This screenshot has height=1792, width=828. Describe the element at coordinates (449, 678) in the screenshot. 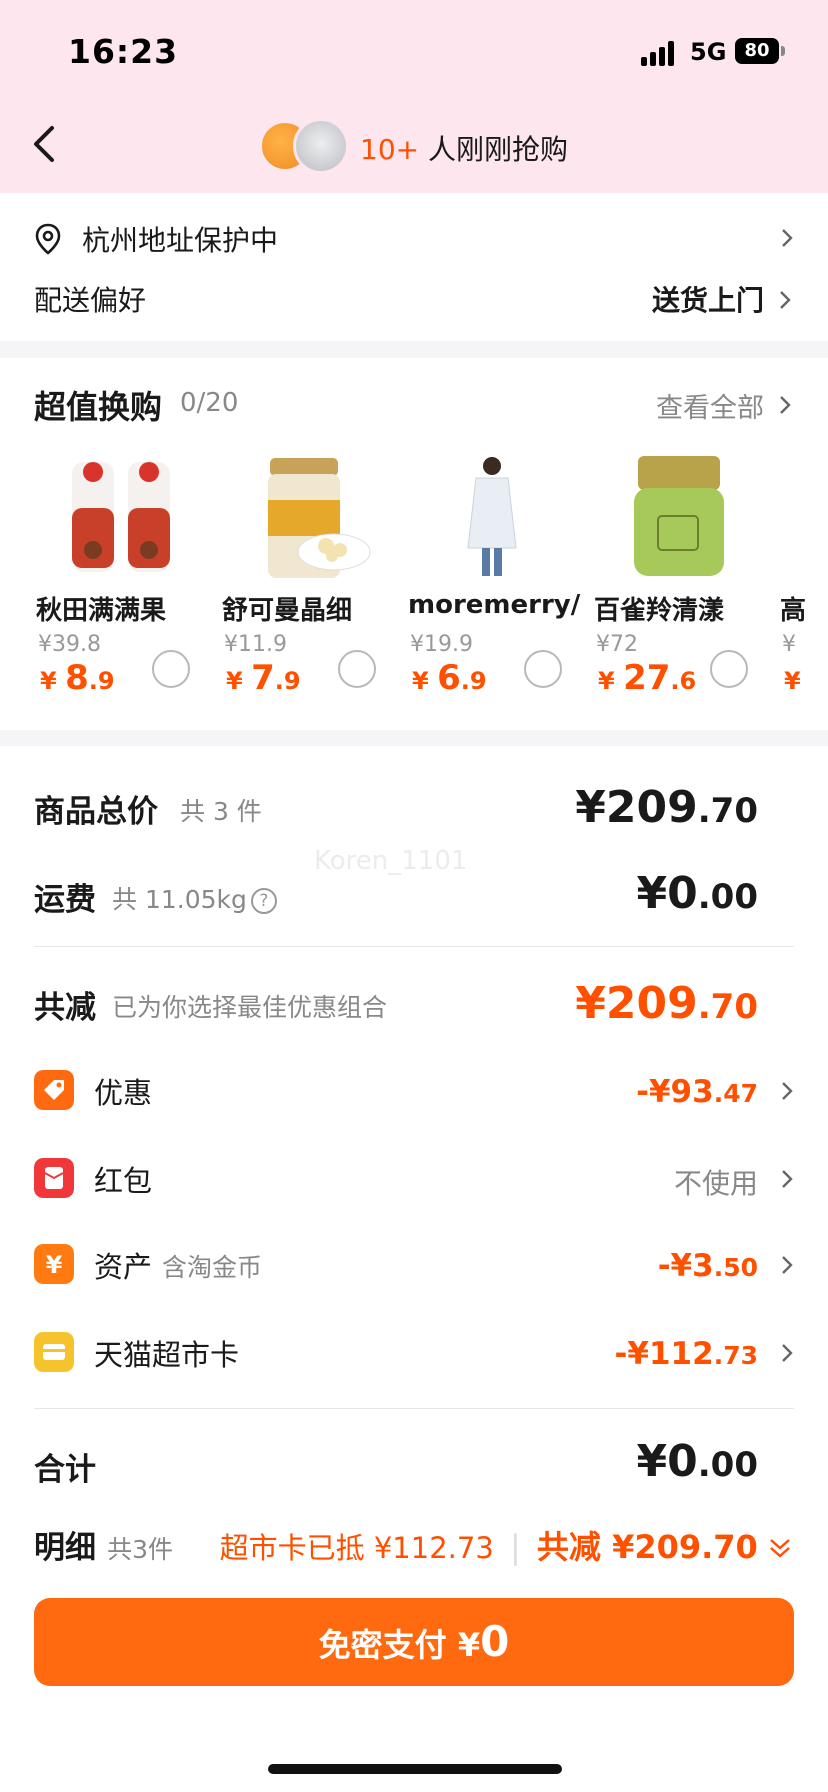

I see `product-price: ¥ 6.9` at that location.